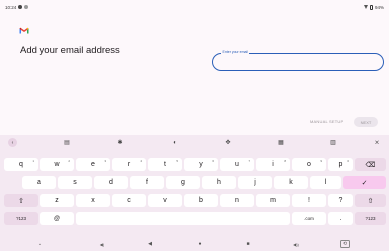  I want to click on page-title: Add your email address, so click(70, 50).